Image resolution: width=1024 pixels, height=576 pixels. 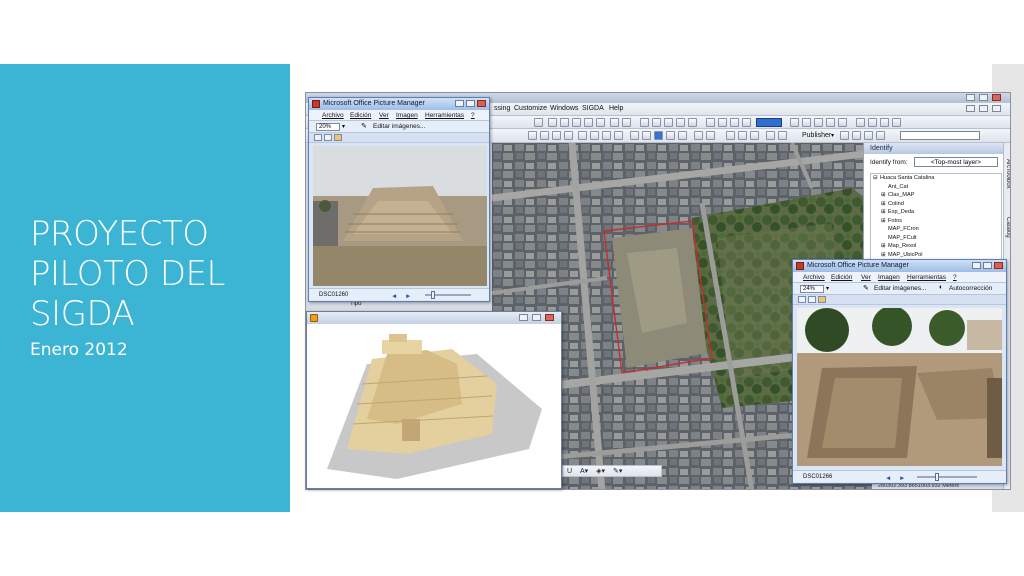 What do you see at coordinates (1007, 174) in the screenshot?
I see `tab-arctoolbox: ArcToolbox` at bounding box center [1007, 174].